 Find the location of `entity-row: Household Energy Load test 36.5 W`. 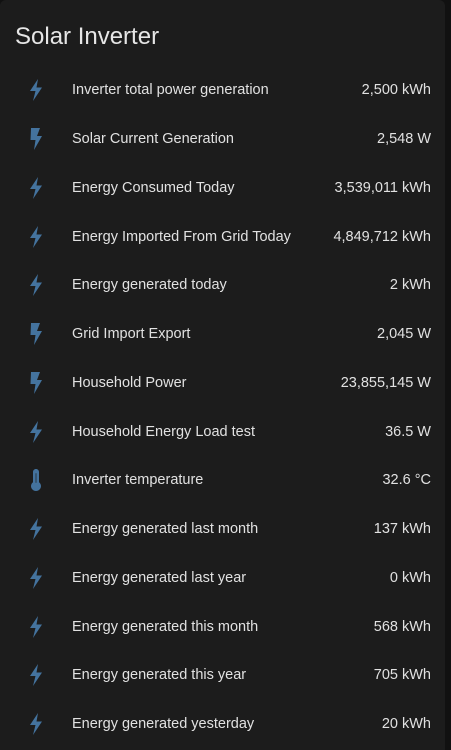

entity-row: Household Energy Load test 36.5 W is located at coordinates (222, 431).